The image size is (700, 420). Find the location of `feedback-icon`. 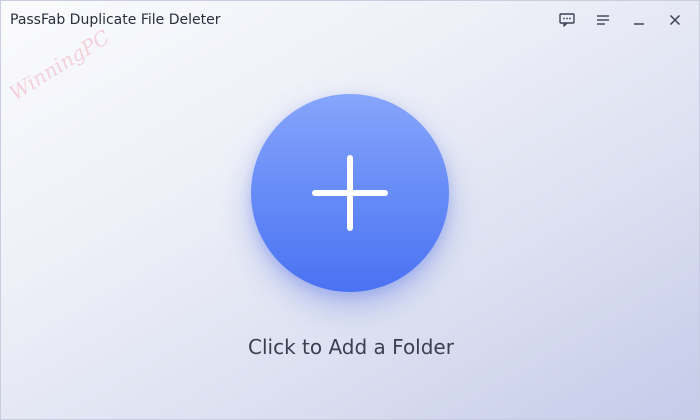

feedback-icon is located at coordinates (567, 20).